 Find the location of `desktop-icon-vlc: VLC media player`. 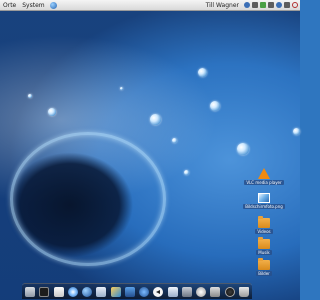

desktop-icon-vlc: VLC media player is located at coordinates (264, 176).